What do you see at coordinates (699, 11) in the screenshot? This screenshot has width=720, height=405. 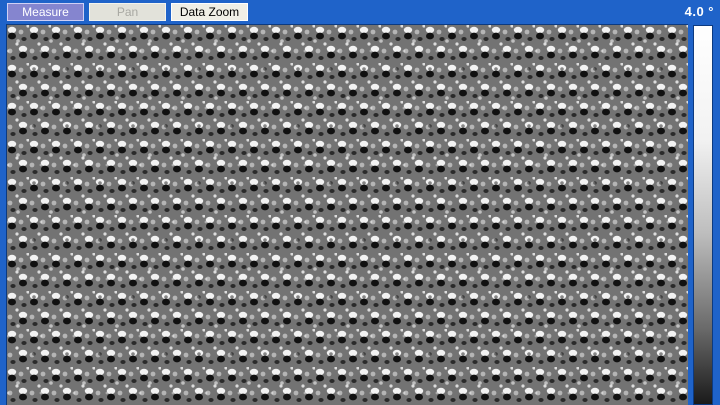 I see `colorbar-max-label: 4.0 °` at bounding box center [699, 11].